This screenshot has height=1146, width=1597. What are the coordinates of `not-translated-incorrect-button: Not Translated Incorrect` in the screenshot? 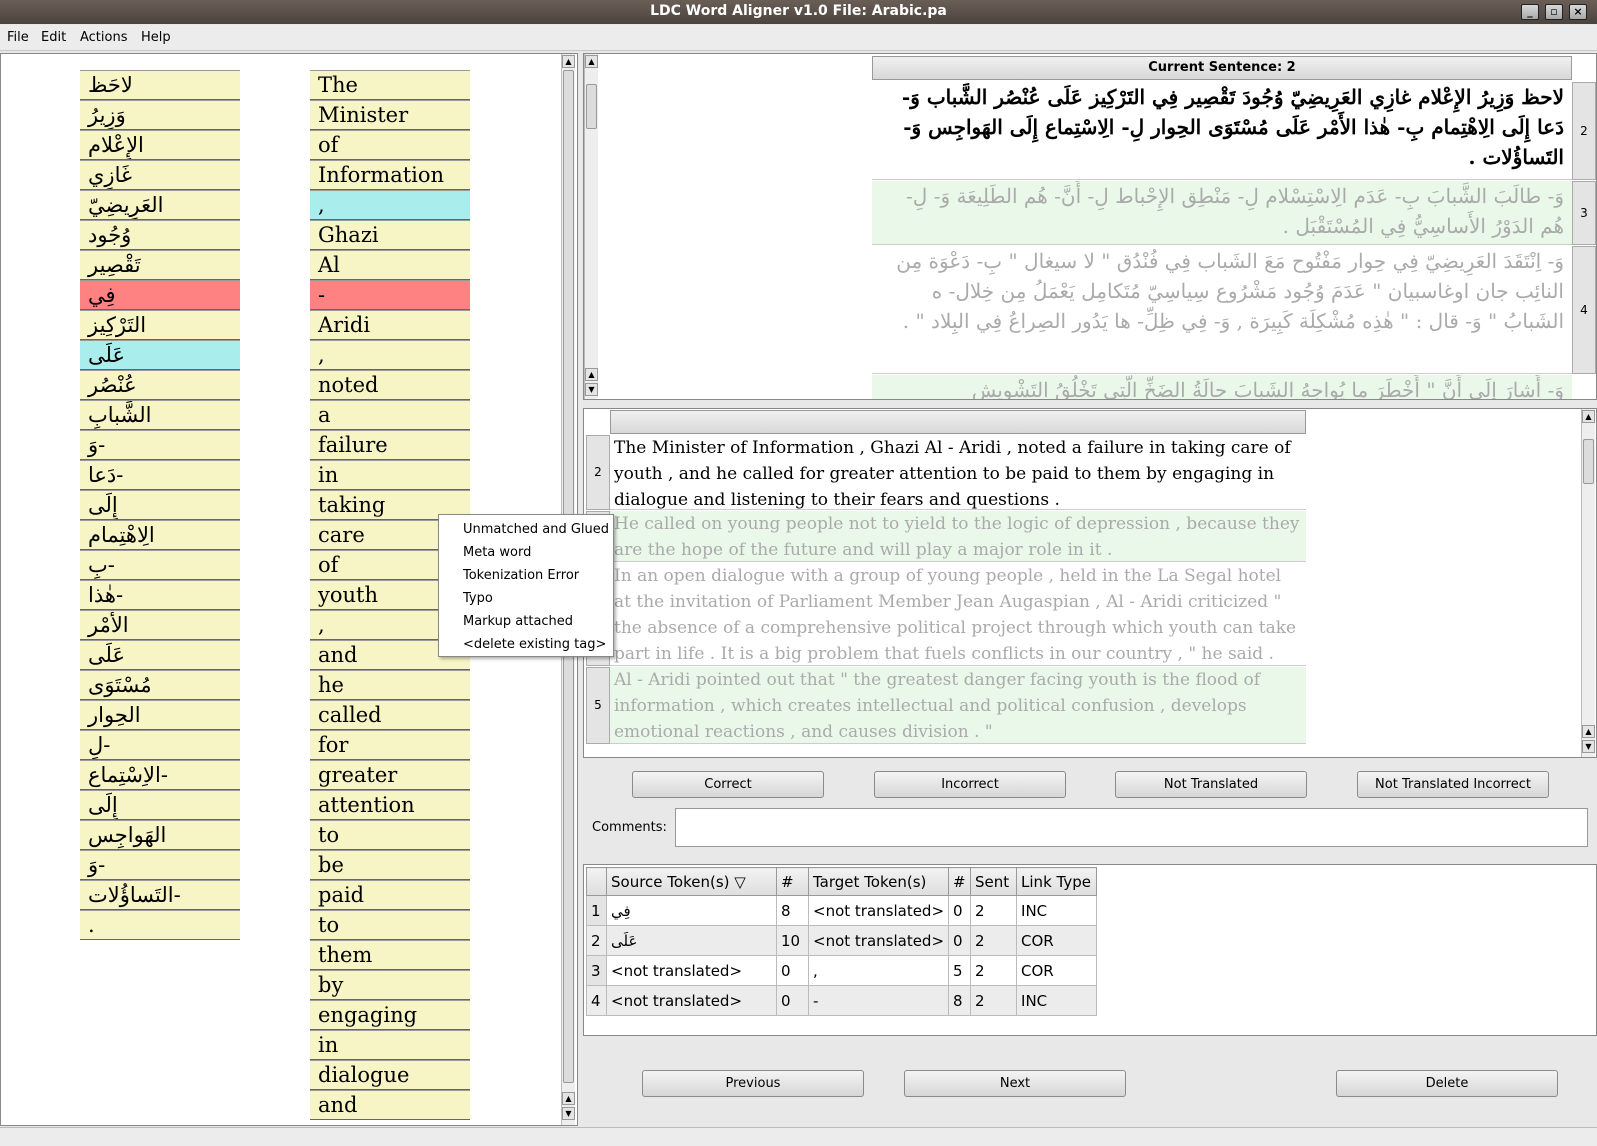 It's located at (1453, 784).